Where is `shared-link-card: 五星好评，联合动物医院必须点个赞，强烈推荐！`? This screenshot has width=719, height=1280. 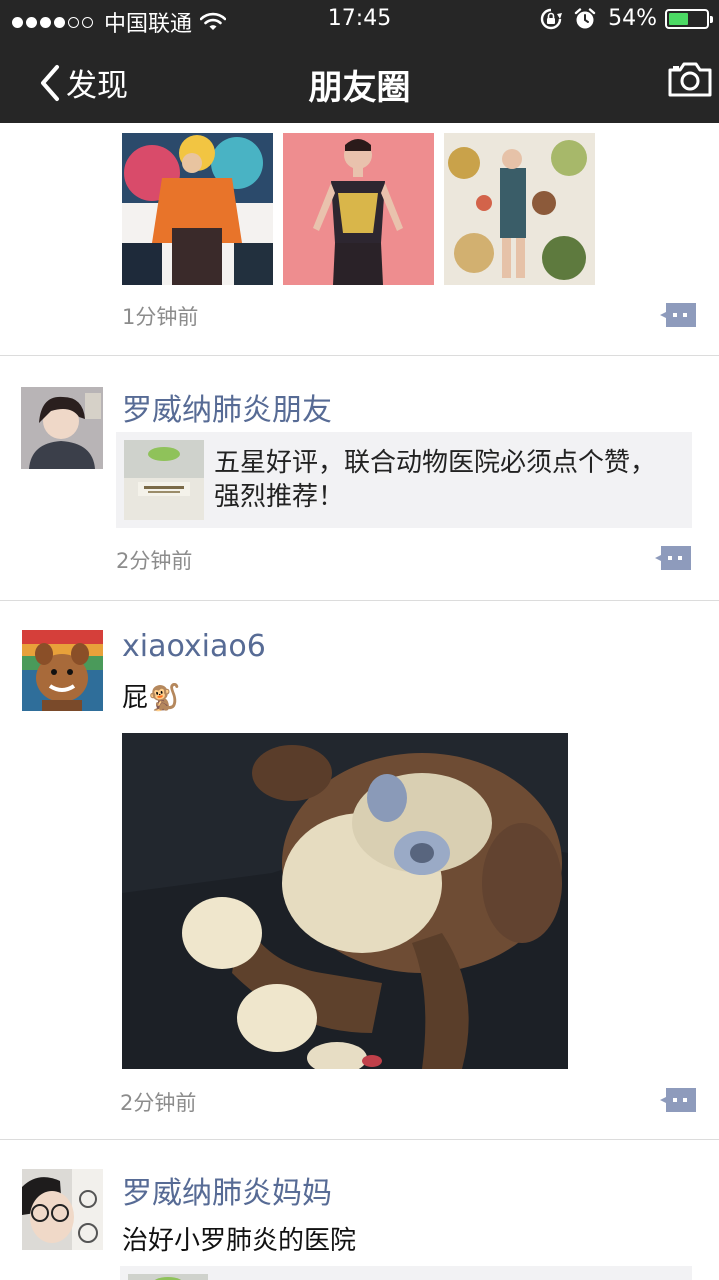
shared-link-card: 五星好评，联合动物医院必须点个赞，强烈推荐！ is located at coordinates (404, 480).